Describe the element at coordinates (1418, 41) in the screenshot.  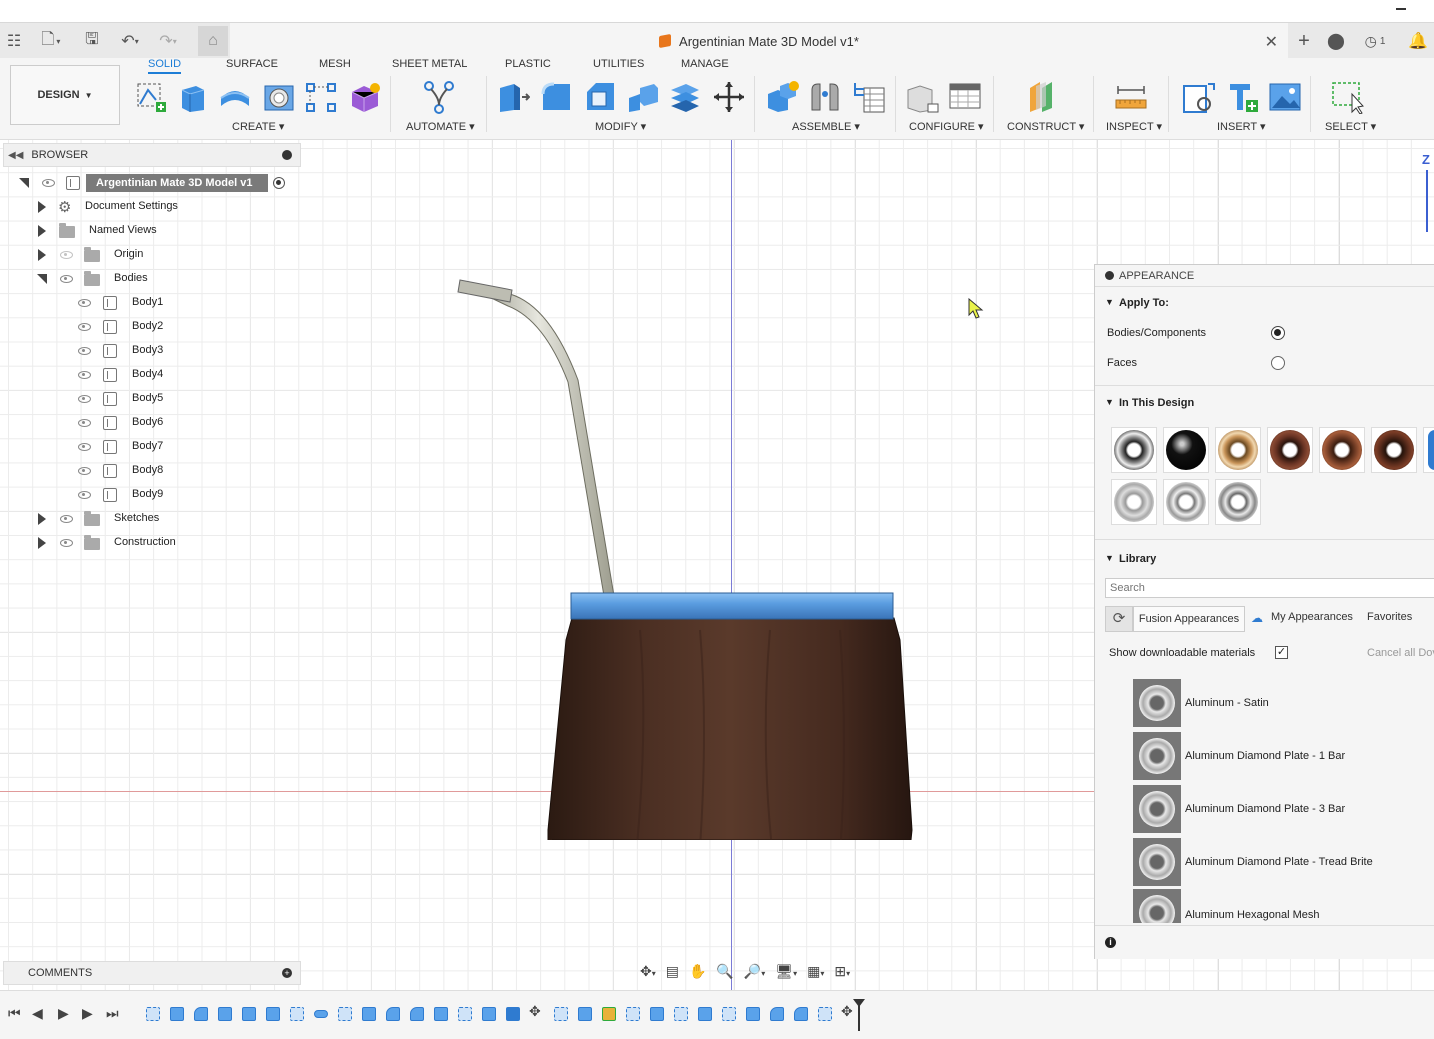
I see `notifications-icon: 🔔` at that location.